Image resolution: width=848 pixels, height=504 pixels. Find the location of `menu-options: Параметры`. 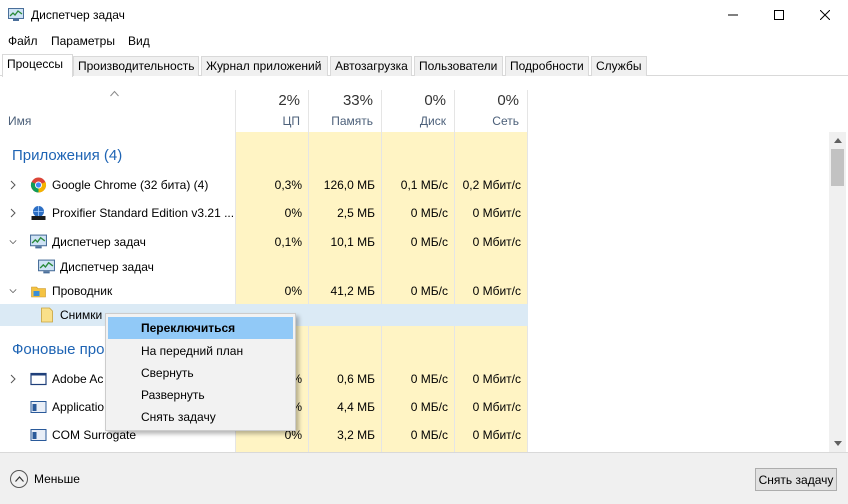

menu-options: Параметры is located at coordinates (83, 41).